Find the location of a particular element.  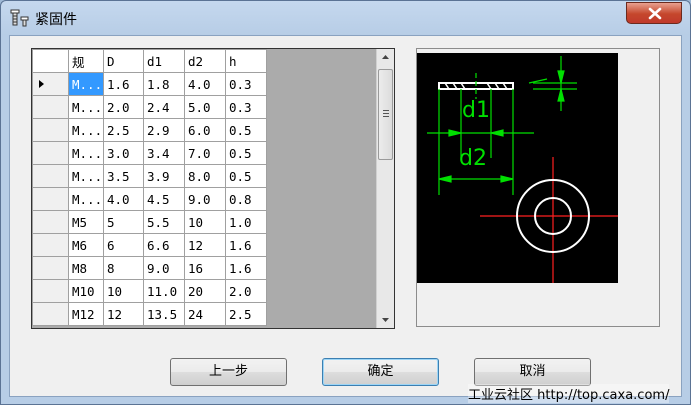

cell-d2: 5.0 is located at coordinates (205, 107).